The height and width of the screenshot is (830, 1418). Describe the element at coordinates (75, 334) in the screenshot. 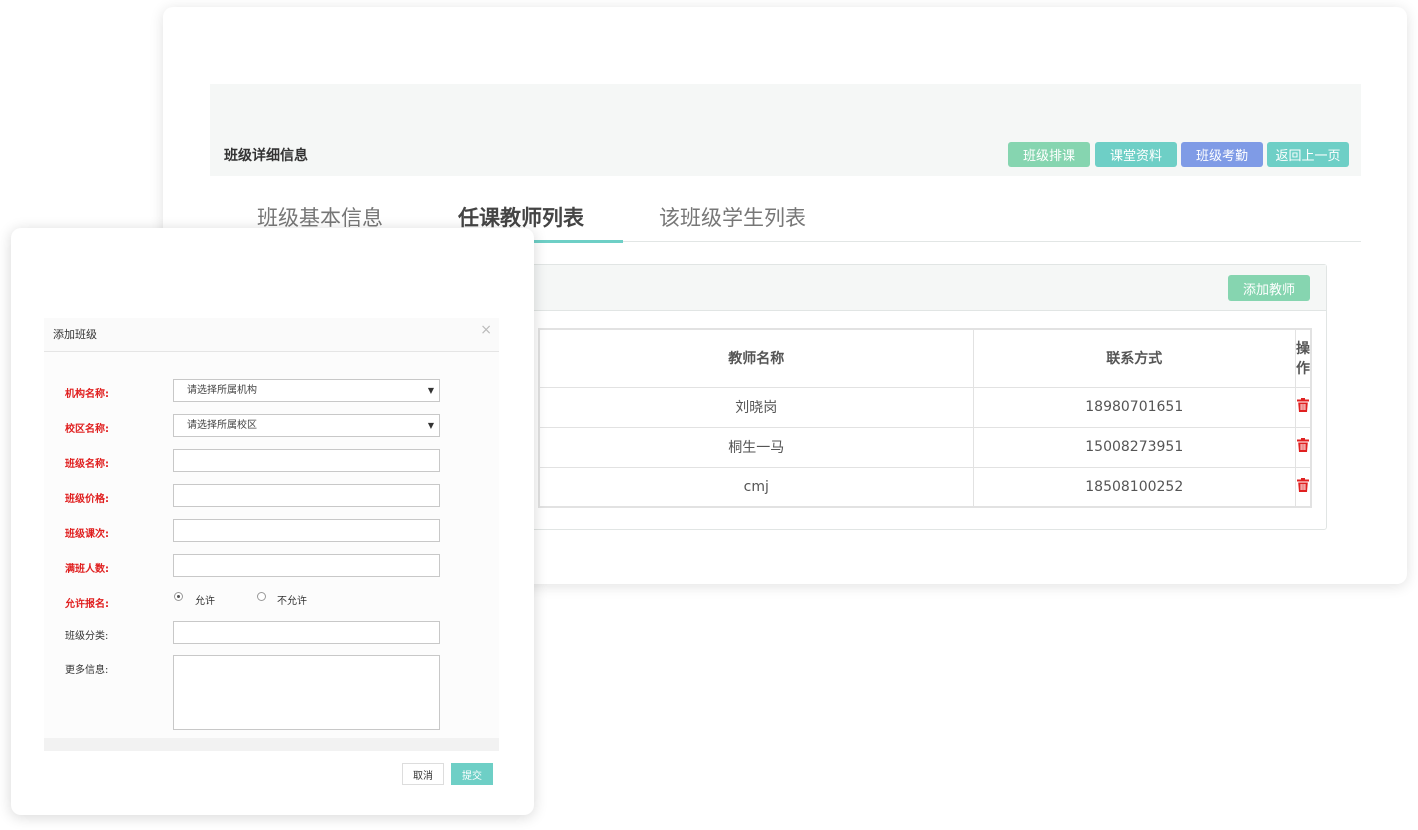

I see `modal-title: 添加班级` at that location.